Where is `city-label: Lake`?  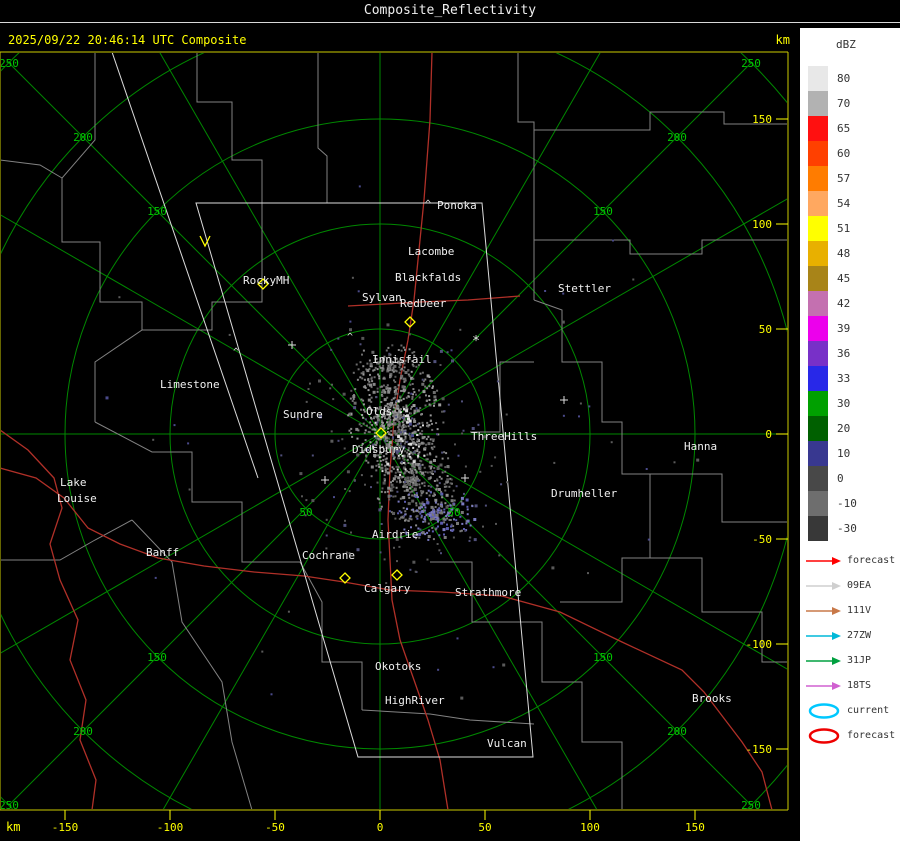 city-label: Lake is located at coordinates (73, 482).